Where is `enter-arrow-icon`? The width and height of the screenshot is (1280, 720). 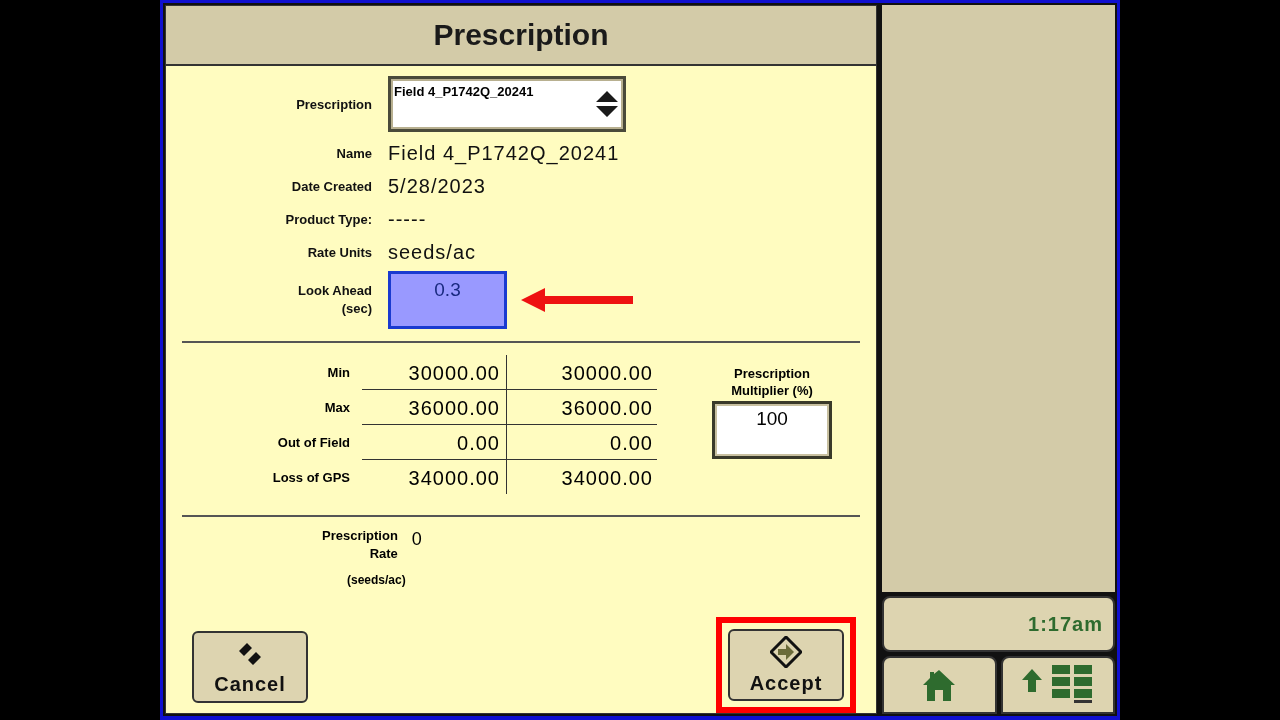
enter-arrow-icon is located at coordinates (786, 651).